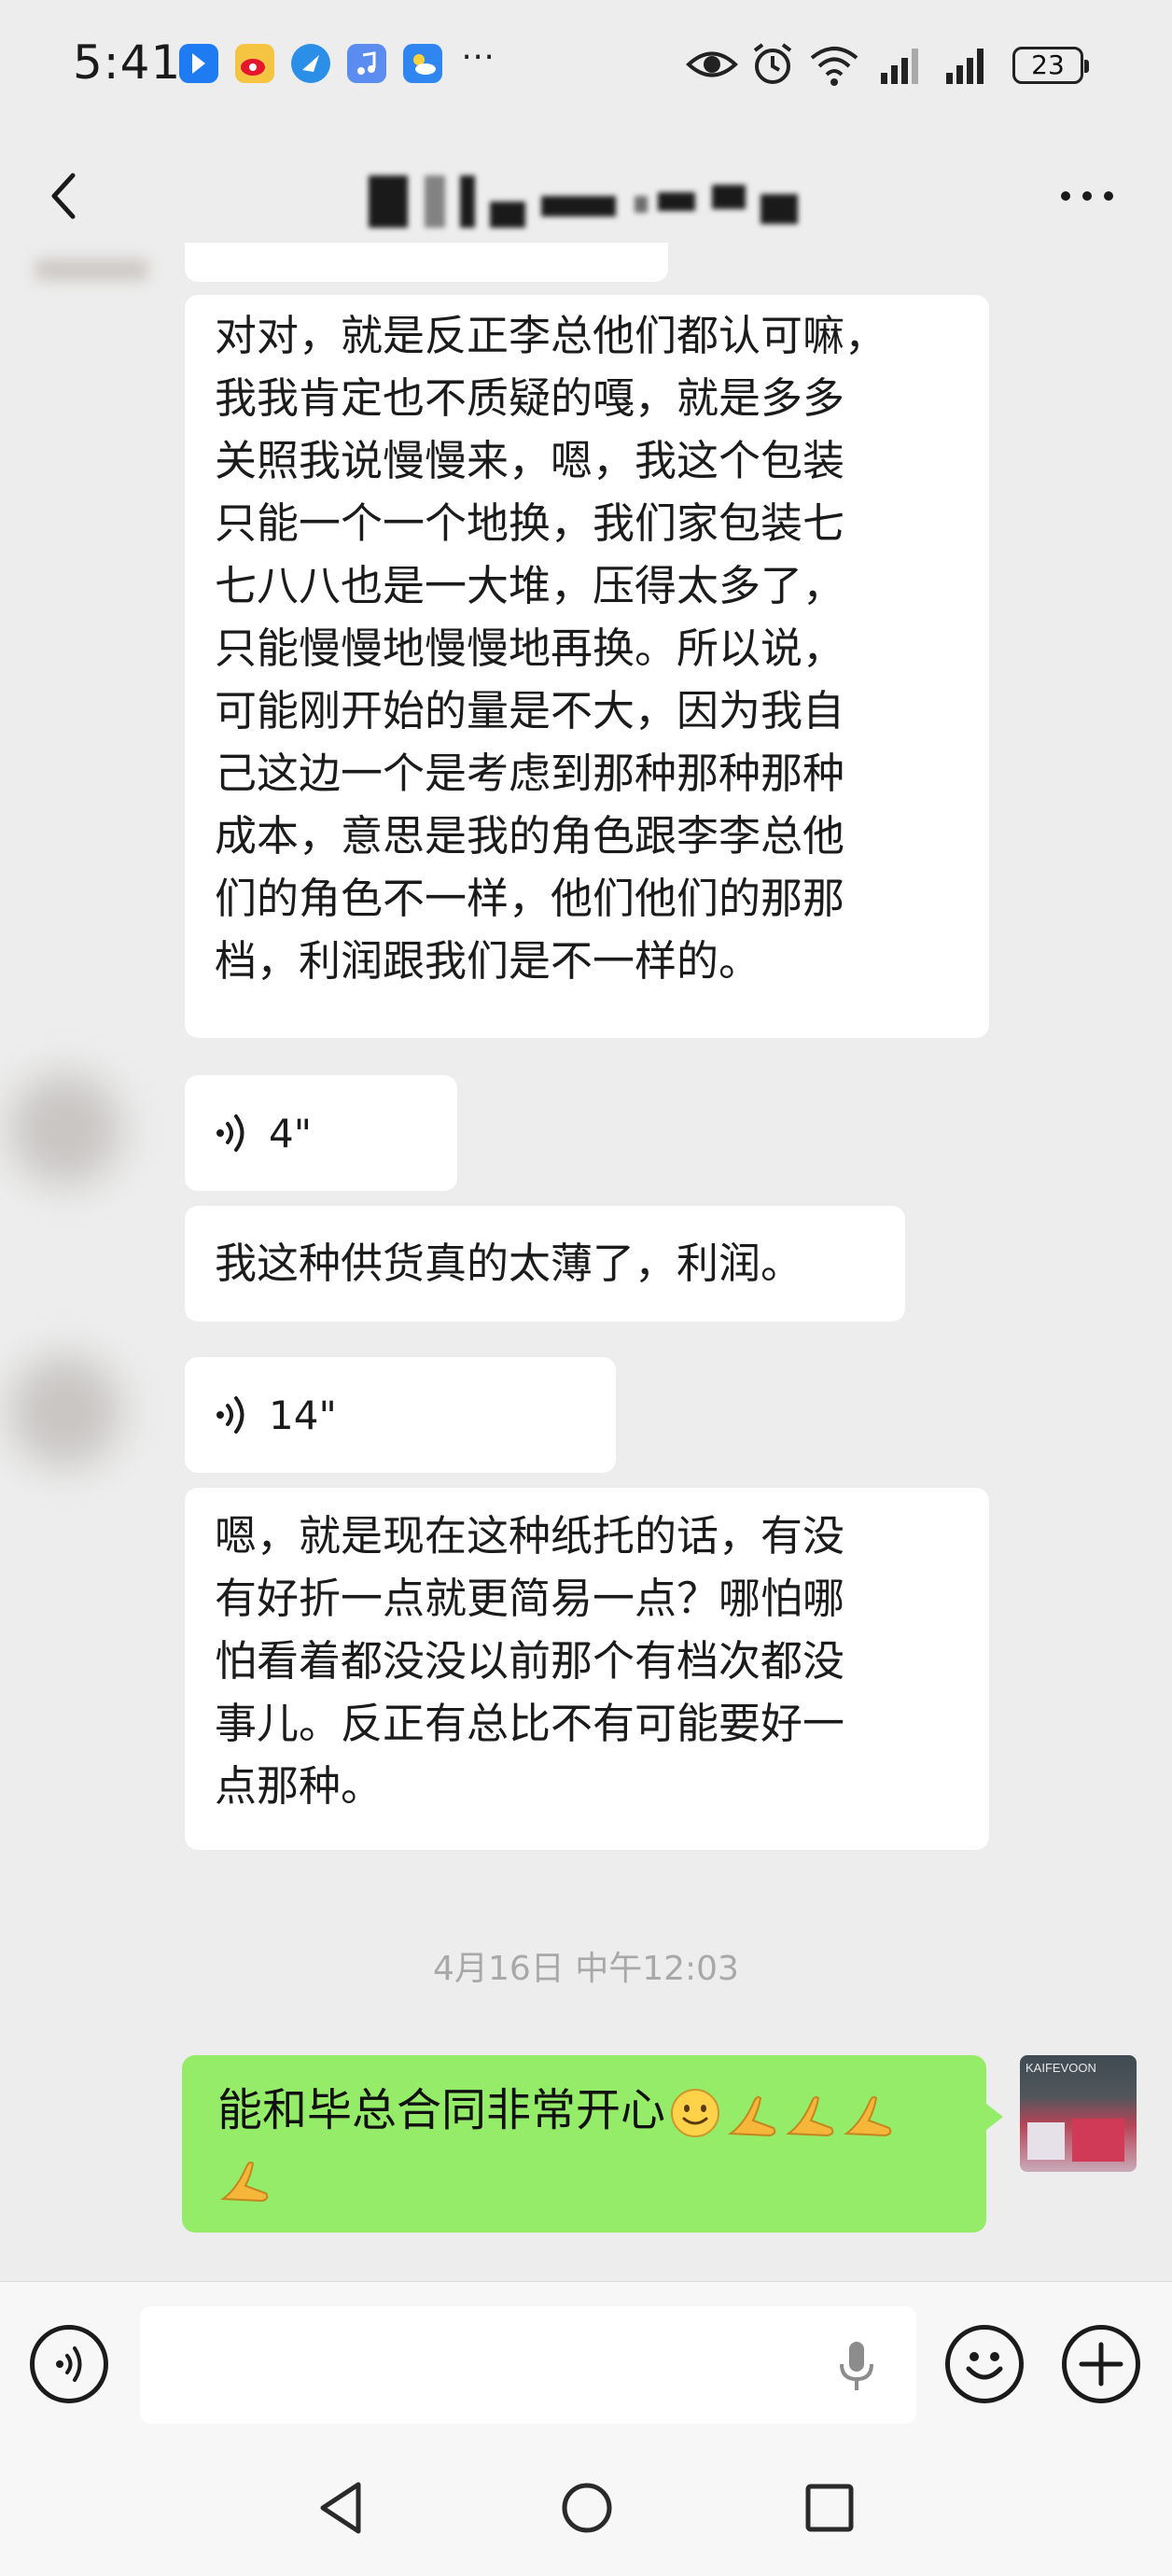 The width and height of the screenshot is (1172, 2576). What do you see at coordinates (478, 56) in the screenshot?
I see `more-notifications-icon: ⋯` at bounding box center [478, 56].